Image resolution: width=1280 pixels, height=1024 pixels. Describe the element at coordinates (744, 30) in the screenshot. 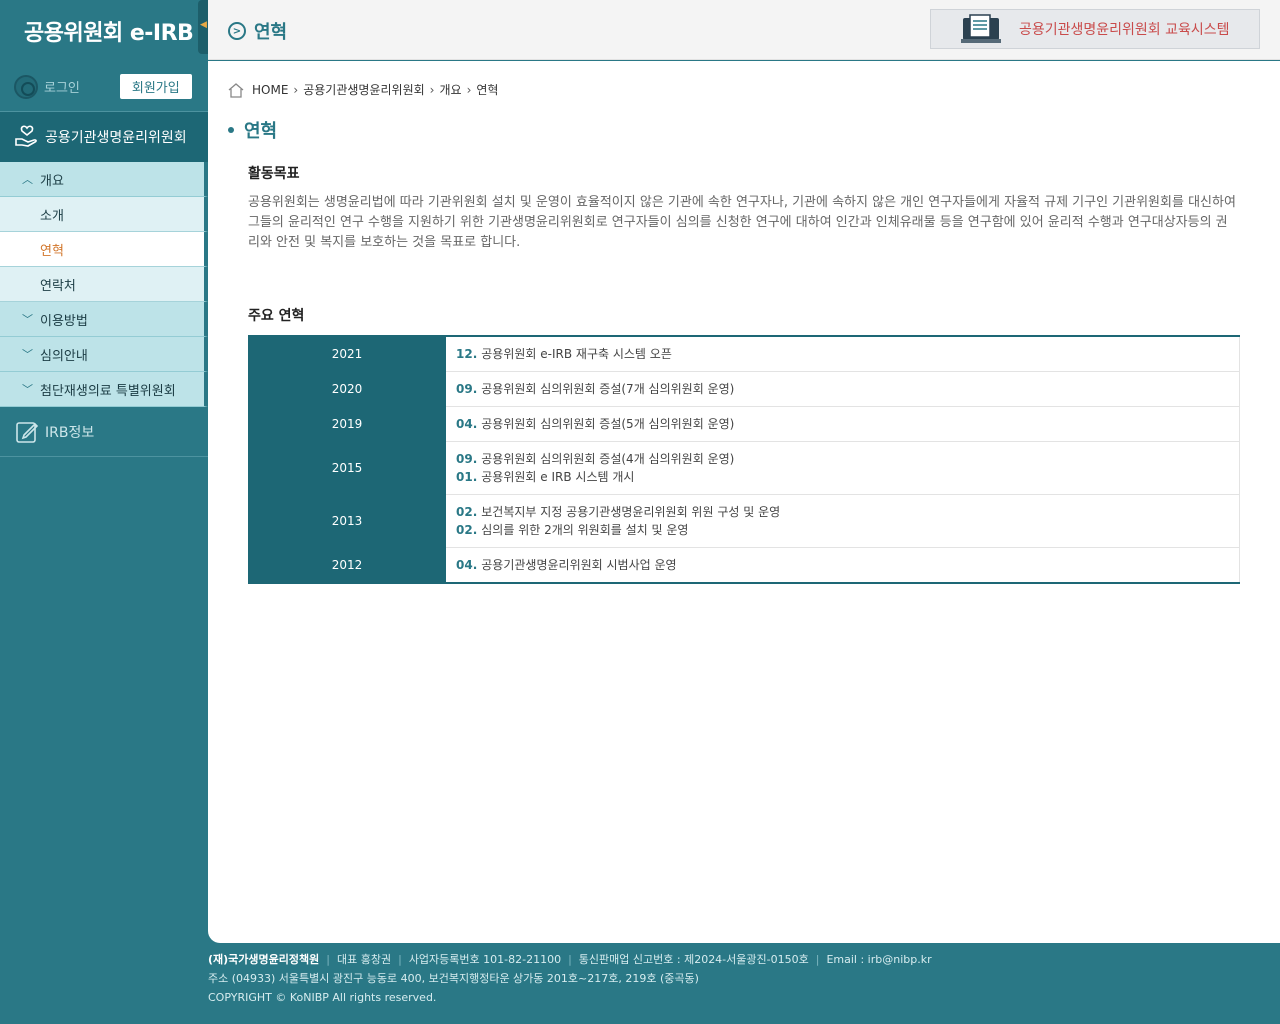

I see `top-header: > 연혁 공용기관생명윤리위원회 교육시스템` at that location.